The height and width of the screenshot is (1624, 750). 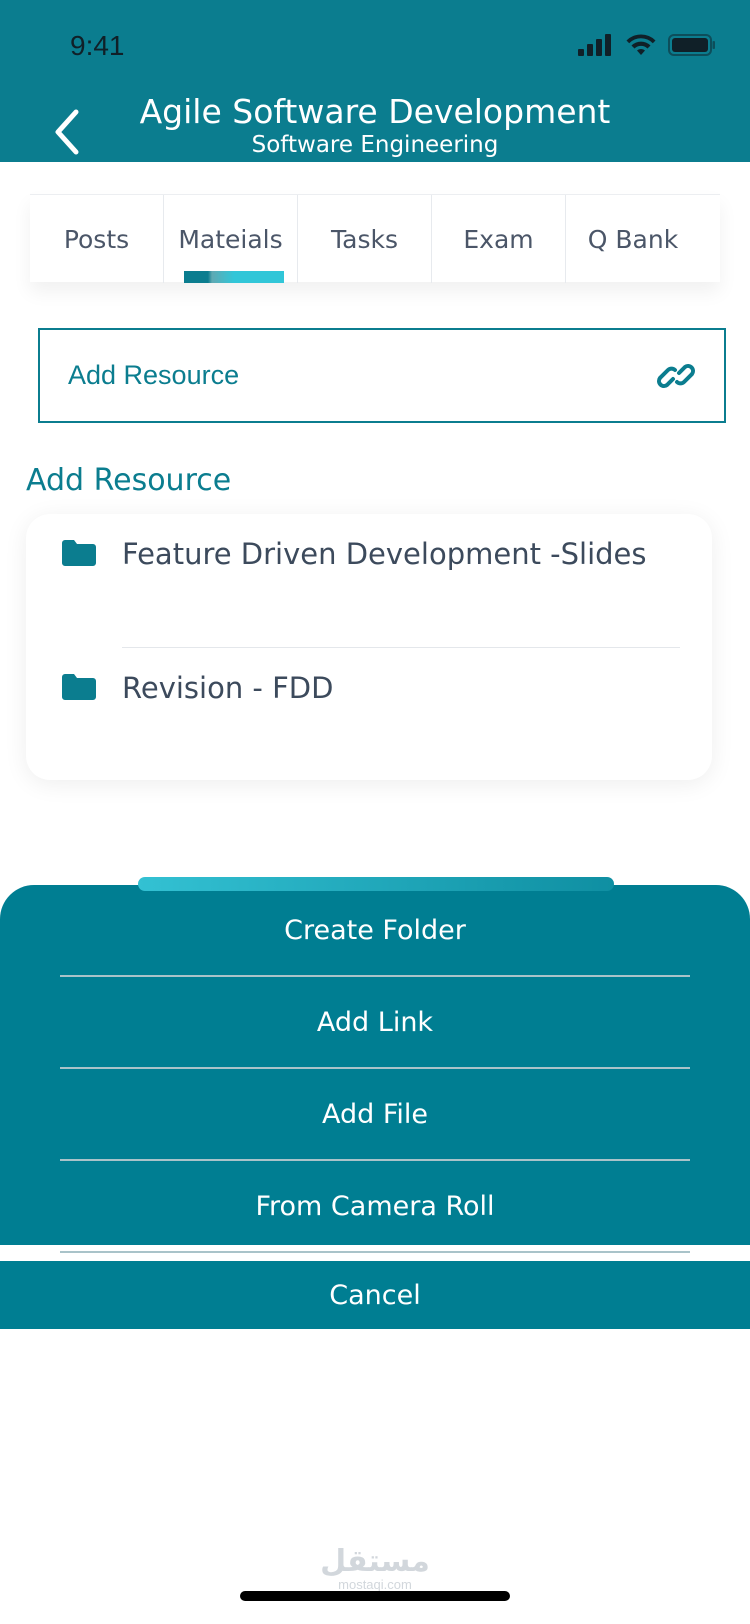 I want to click on create-folder-button: Create Folder, so click(x=375, y=931).